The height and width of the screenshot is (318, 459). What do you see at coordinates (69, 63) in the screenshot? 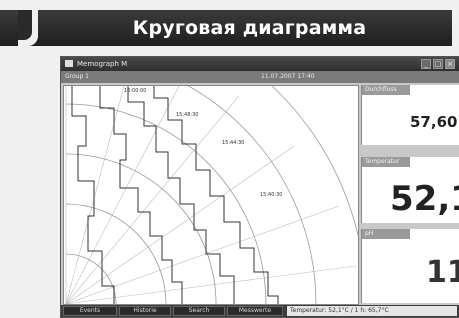
I see `app-icon` at bounding box center [69, 63].